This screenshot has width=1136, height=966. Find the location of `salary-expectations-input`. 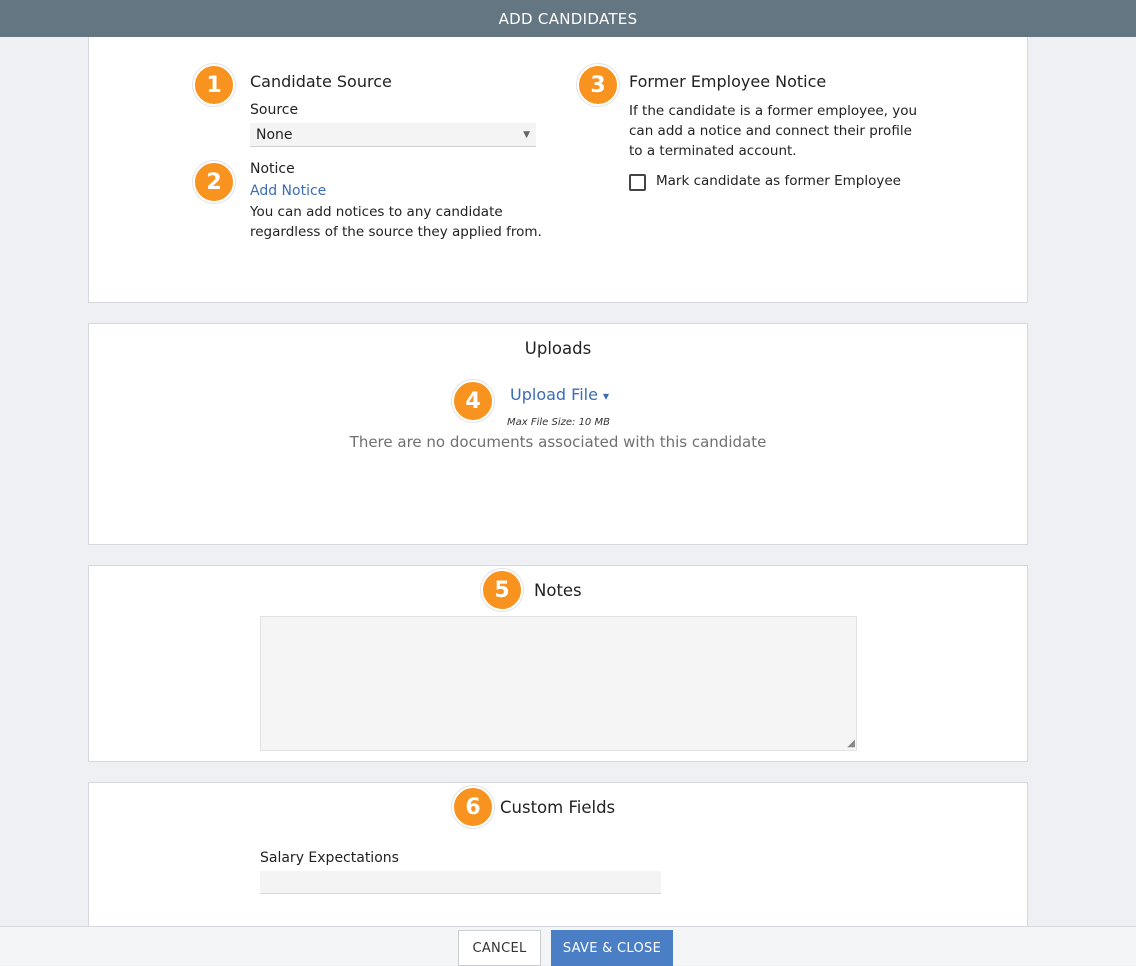

salary-expectations-input is located at coordinates (460, 882).